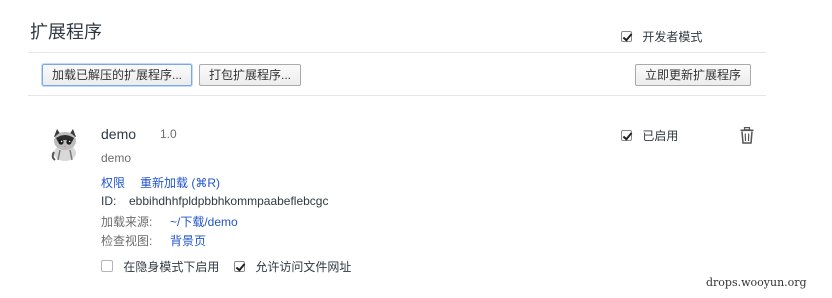 Image resolution: width=832 pixels, height=298 pixels. Describe the element at coordinates (756, 282) in the screenshot. I see `watermark: drops.wooyun.org` at that location.